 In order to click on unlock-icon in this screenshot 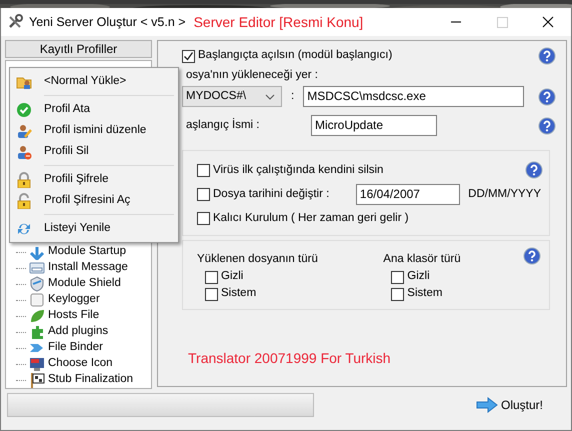, I will do `click(24, 200)`.